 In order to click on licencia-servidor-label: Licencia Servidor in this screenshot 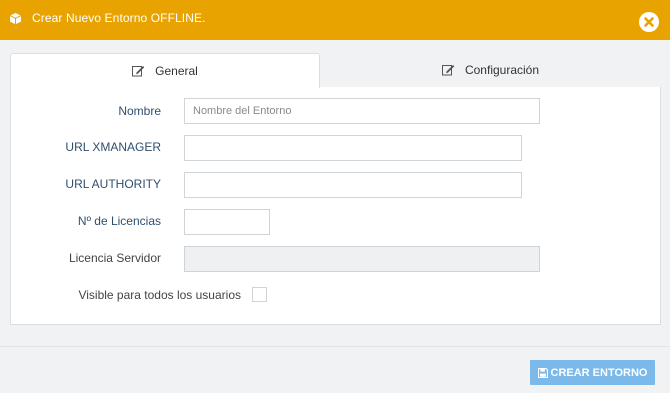, I will do `click(114, 258)`.